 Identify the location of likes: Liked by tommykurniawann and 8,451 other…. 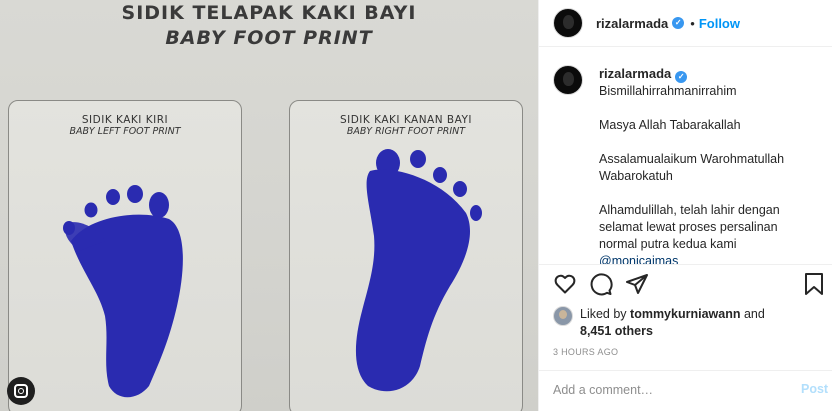
(659, 323).